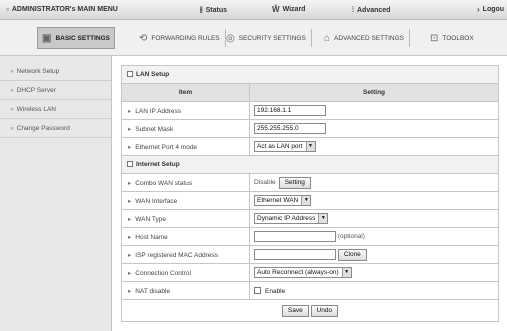 The width and height of the screenshot is (507, 331). I want to click on advanced-link: ⫶ Advanced, so click(371, 10).